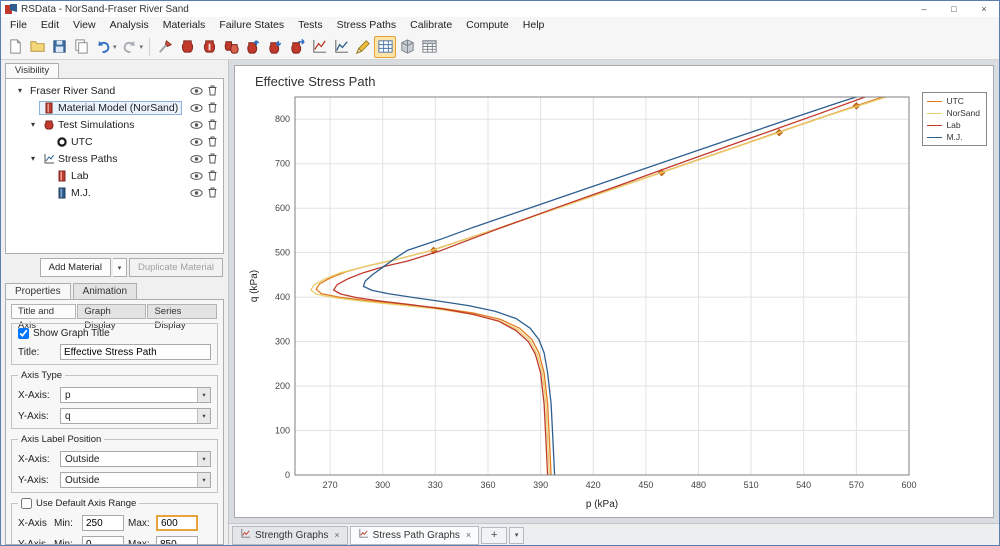  What do you see at coordinates (287, 475) in the screenshot?
I see `svg-text: 0` at bounding box center [287, 475].